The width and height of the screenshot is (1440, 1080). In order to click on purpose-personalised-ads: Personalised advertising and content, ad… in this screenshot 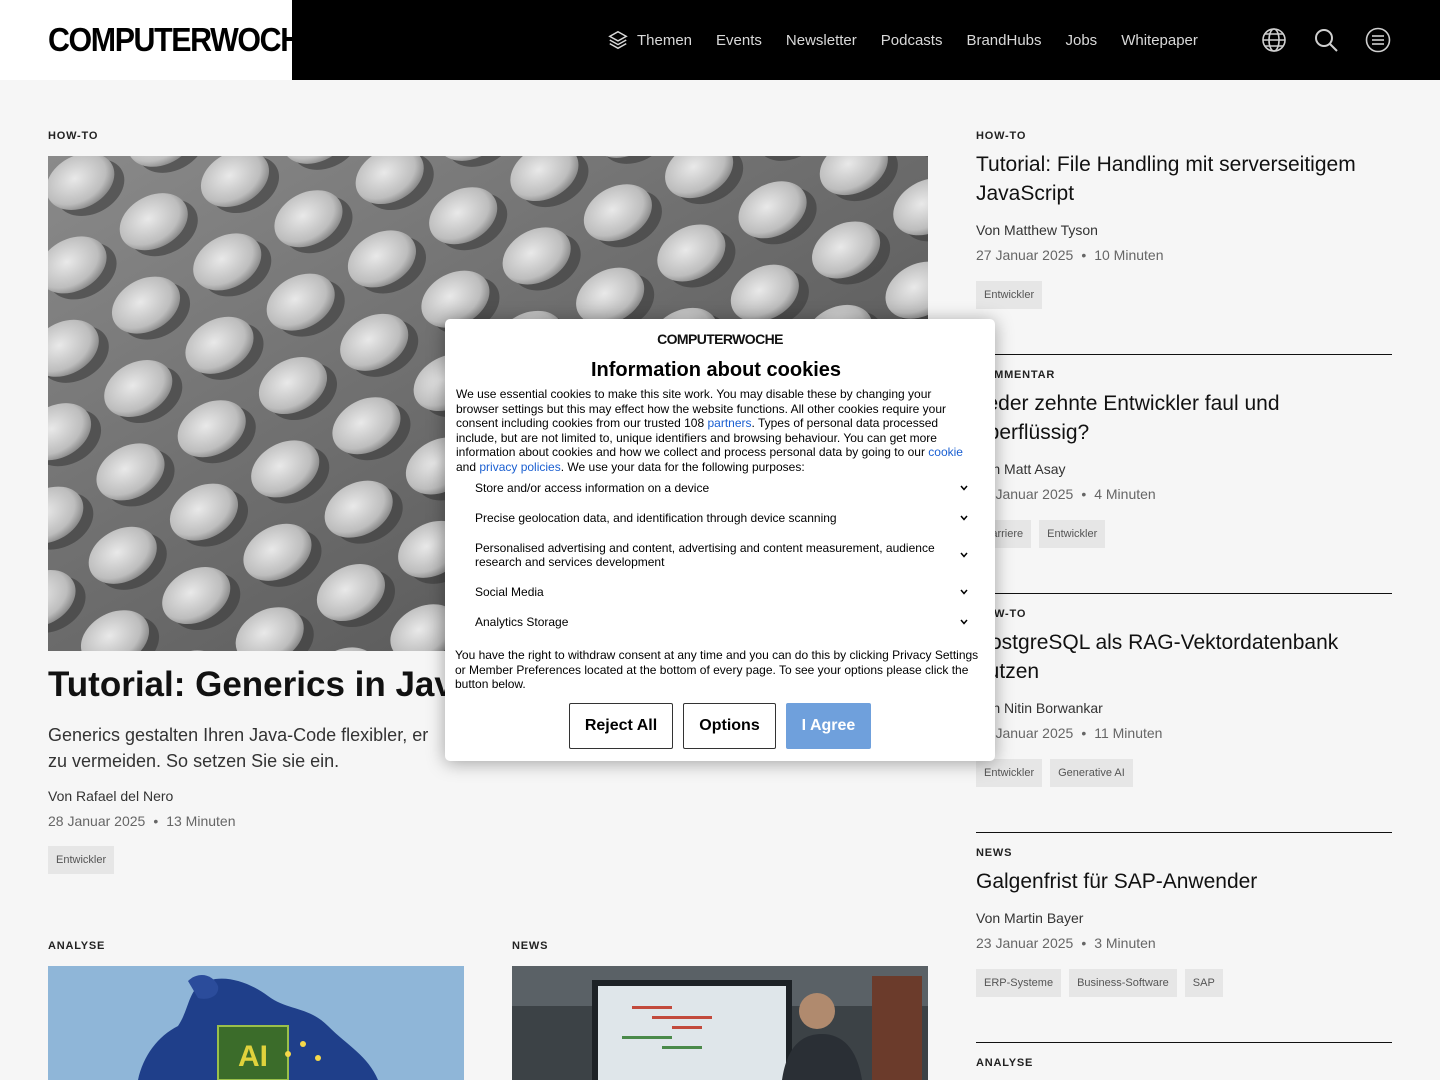, I will do `click(722, 555)`.